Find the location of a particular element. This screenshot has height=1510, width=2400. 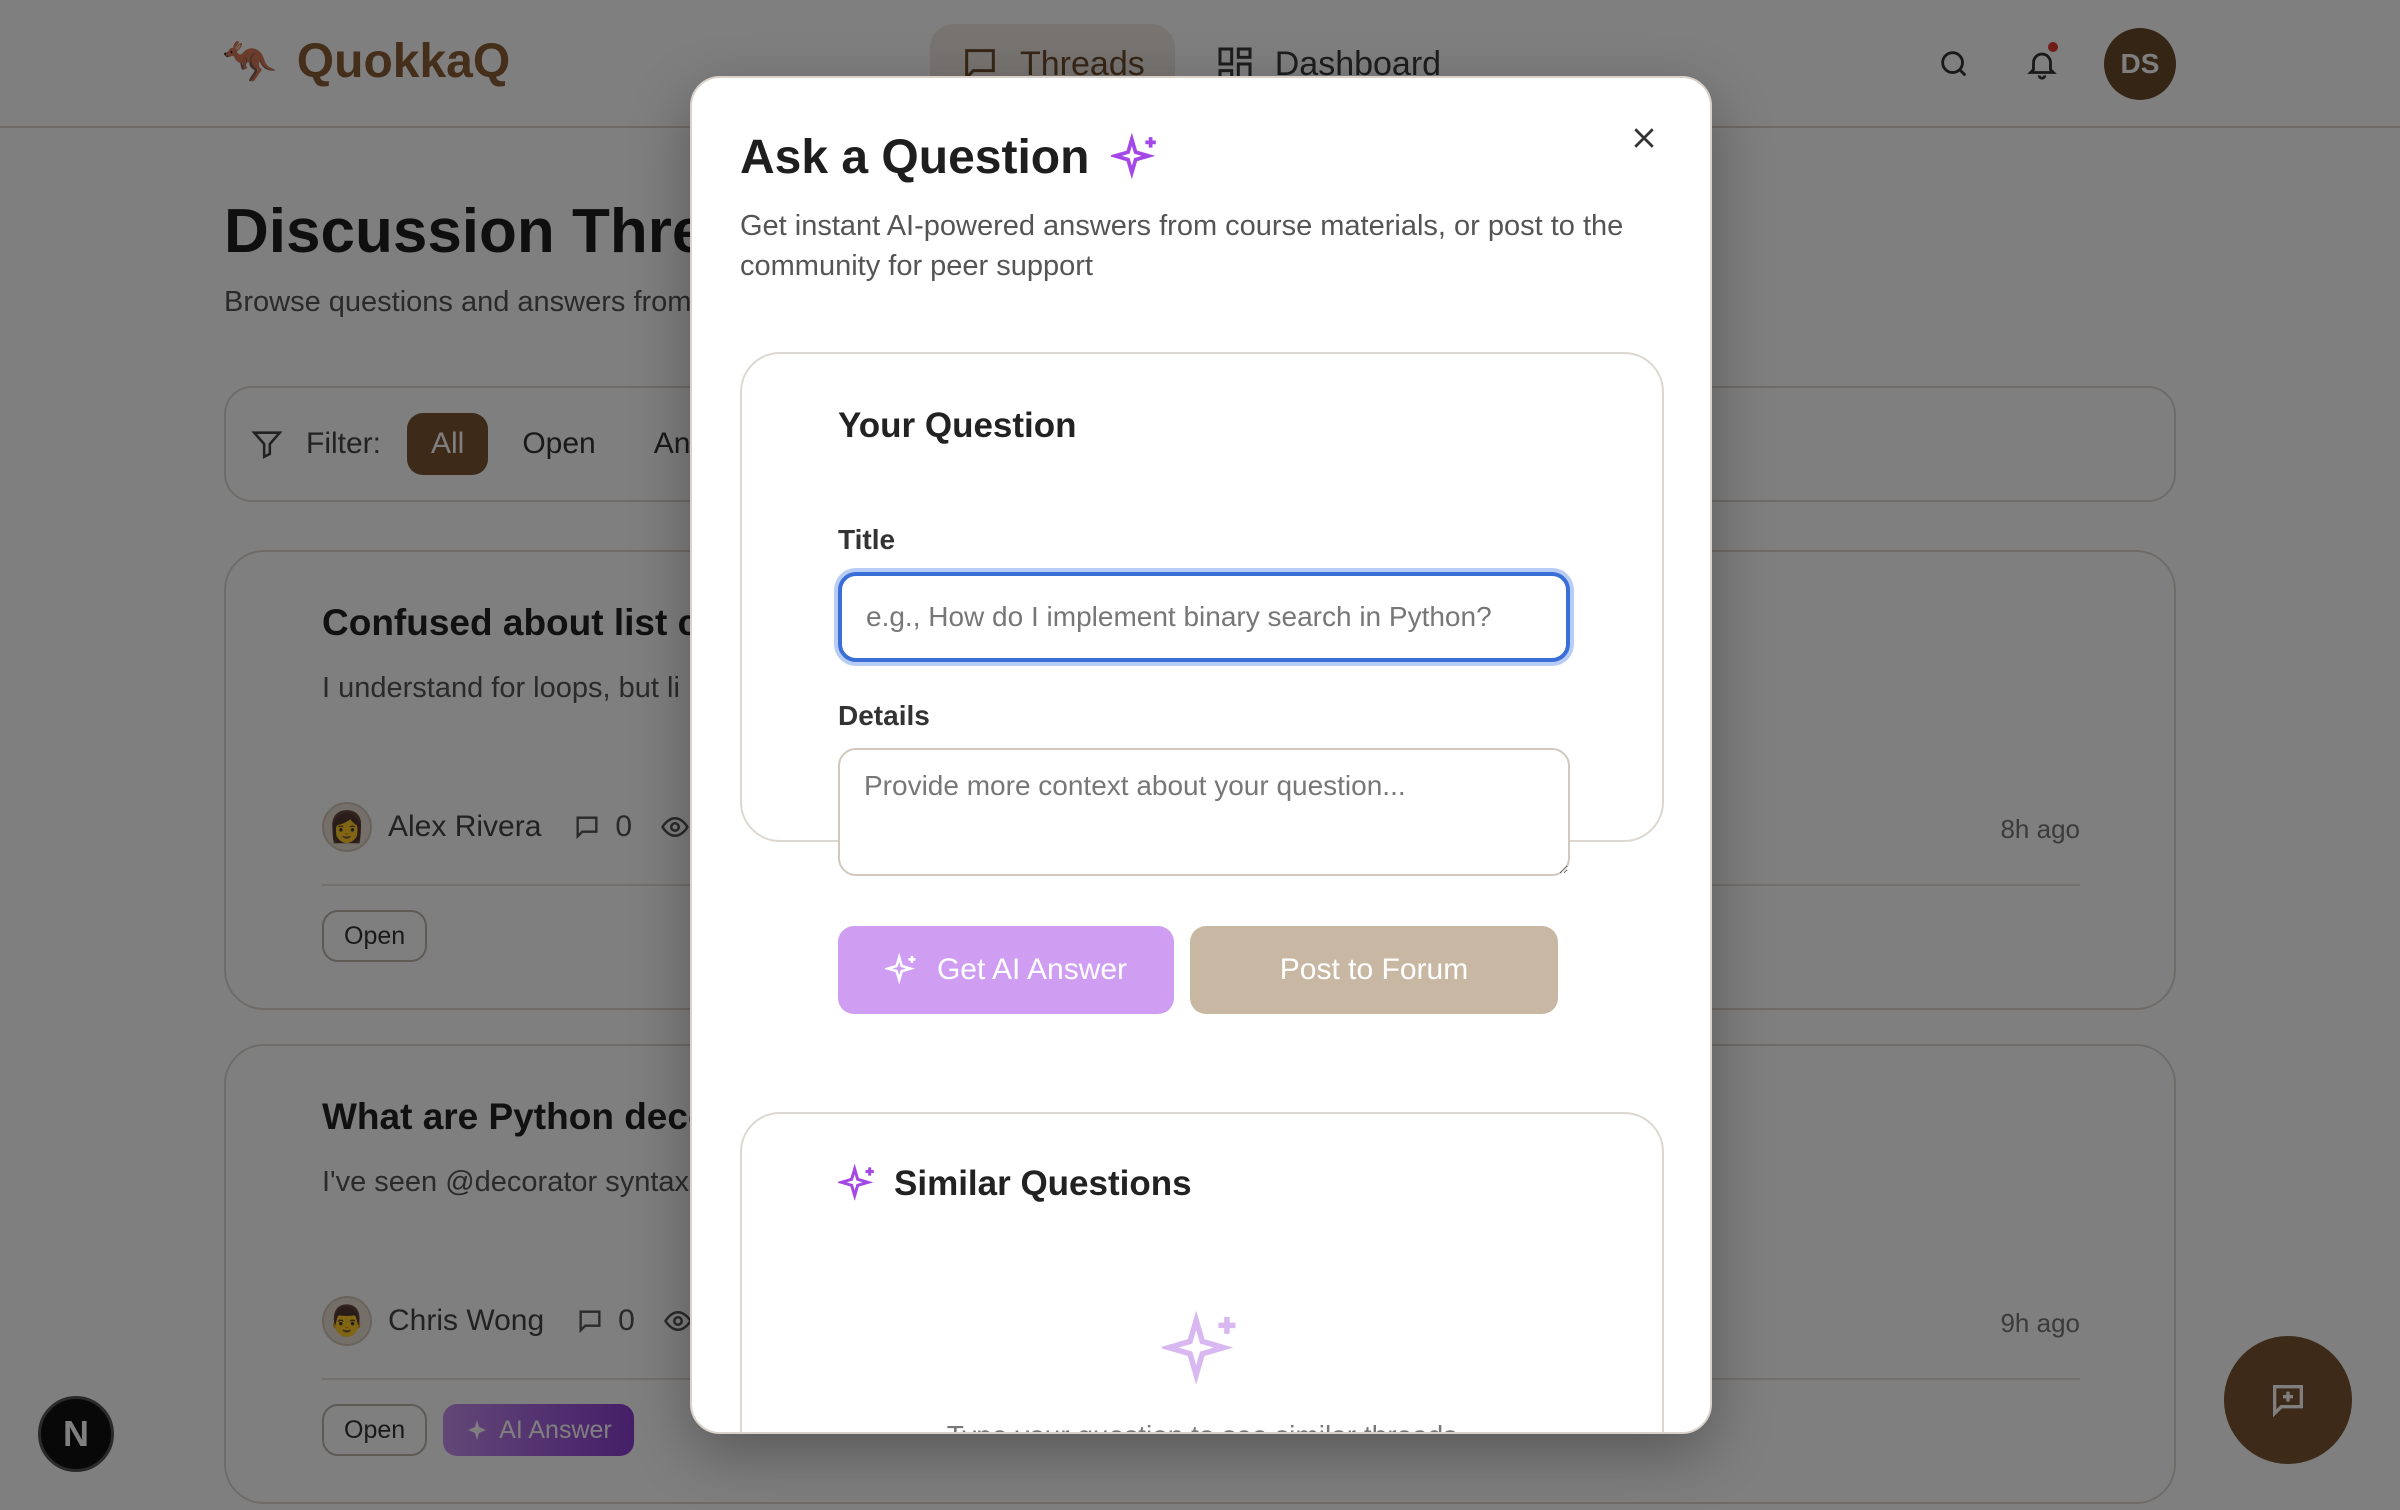

close-button is located at coordinates (1644, 138).